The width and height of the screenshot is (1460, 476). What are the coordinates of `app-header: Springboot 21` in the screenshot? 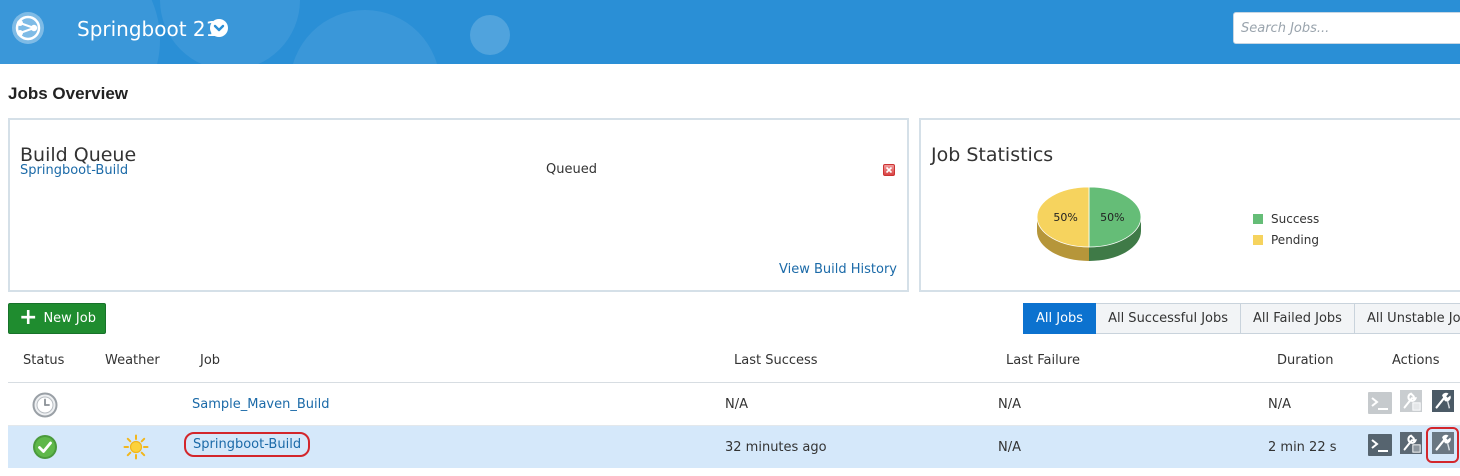 It's located at (730, 32).